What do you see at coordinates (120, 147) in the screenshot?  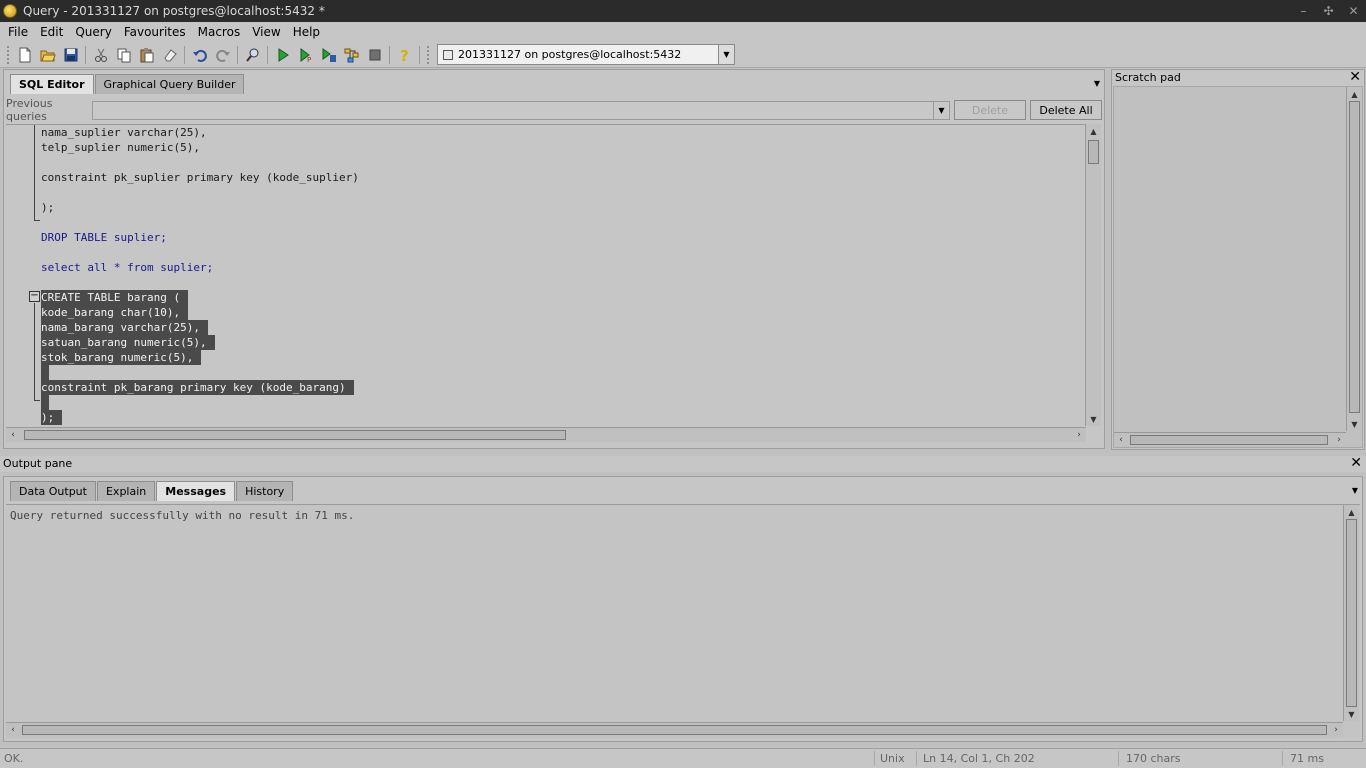 I see `code-line: telp_suplier numeric(5),` at bounding box center [120, 147].